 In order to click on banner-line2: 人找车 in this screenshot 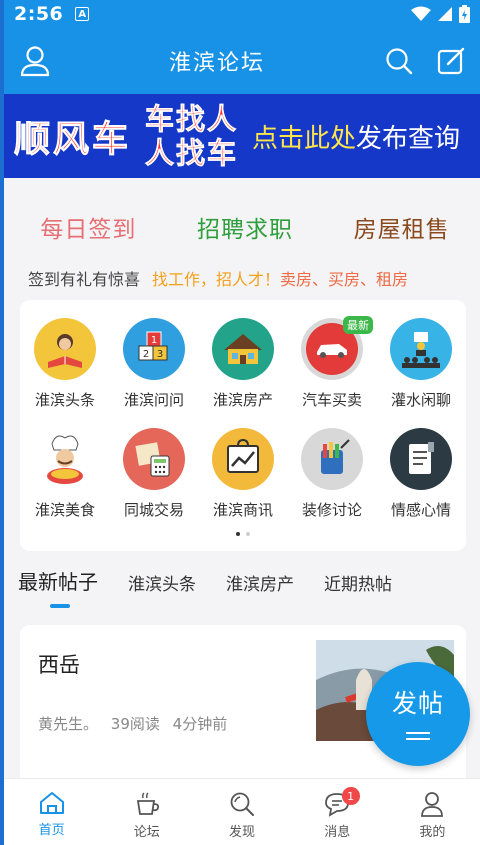, I will do `click(192, 153)`.